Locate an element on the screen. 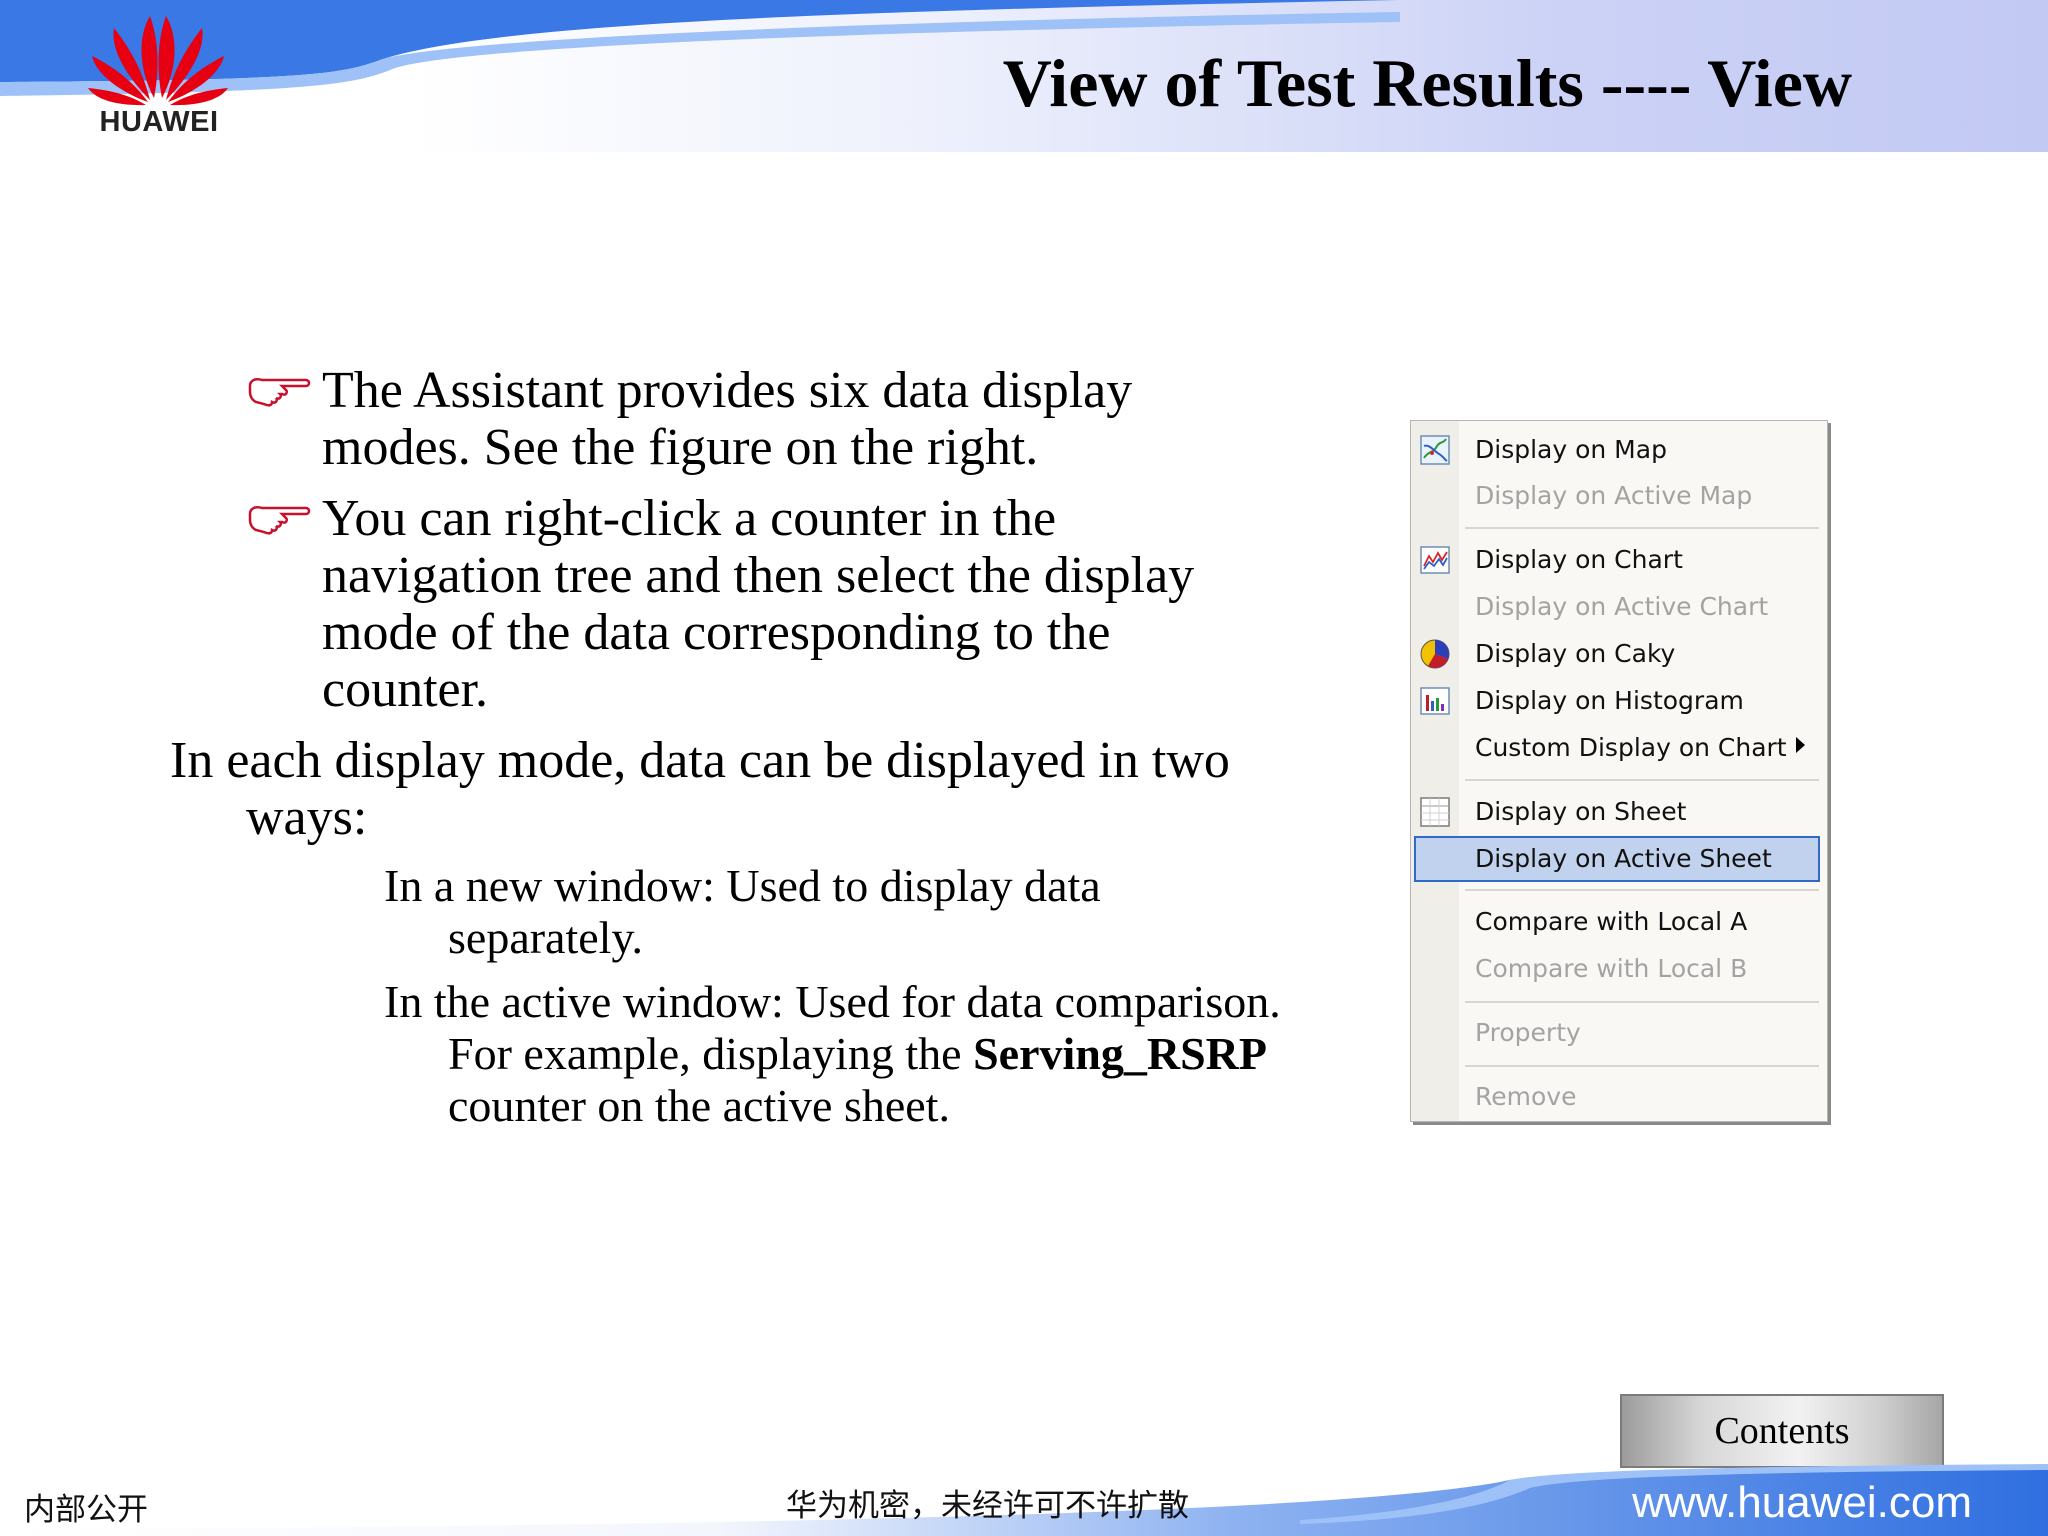  pie-chart-icon is located at coordinates (1435, 654).